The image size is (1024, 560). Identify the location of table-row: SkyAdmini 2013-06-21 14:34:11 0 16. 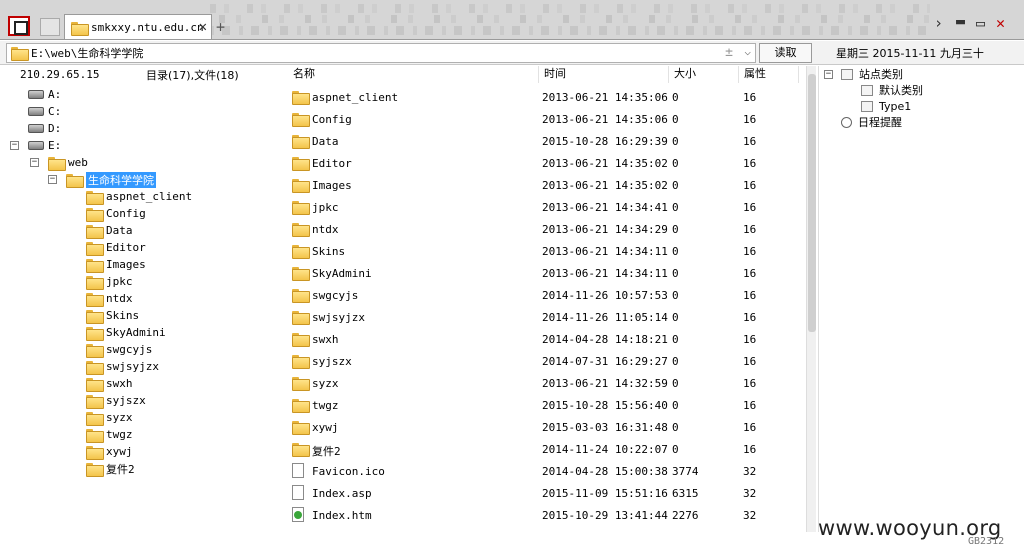
(547, 273).